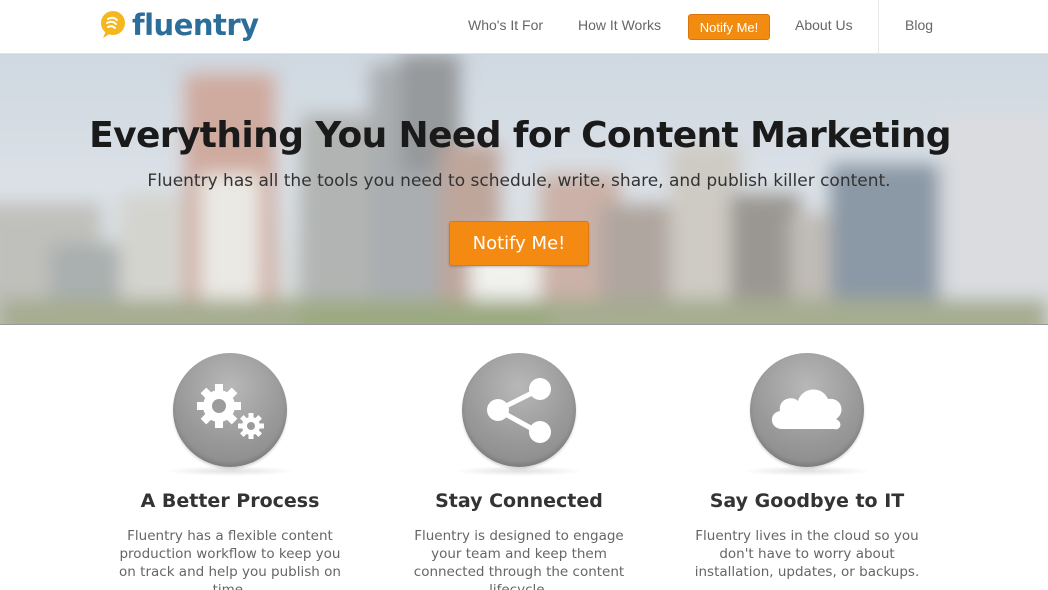  Describe the element at coordinates (807, 410) in the screenshot. I see `cloud-icon` at that location.